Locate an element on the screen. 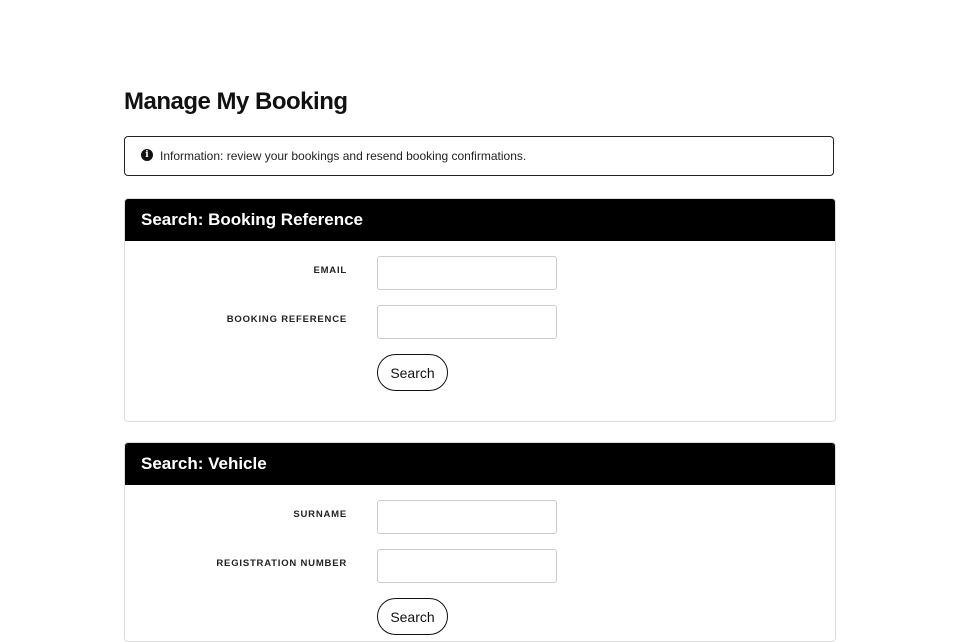  registration-number-label: REGISTRATION NUMBER is located at coordinates (281, 563).